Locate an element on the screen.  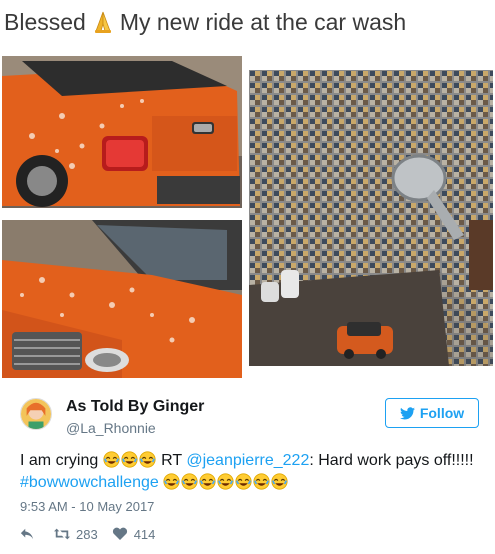
follow-button: Follow is located at coordinates (432, 413).